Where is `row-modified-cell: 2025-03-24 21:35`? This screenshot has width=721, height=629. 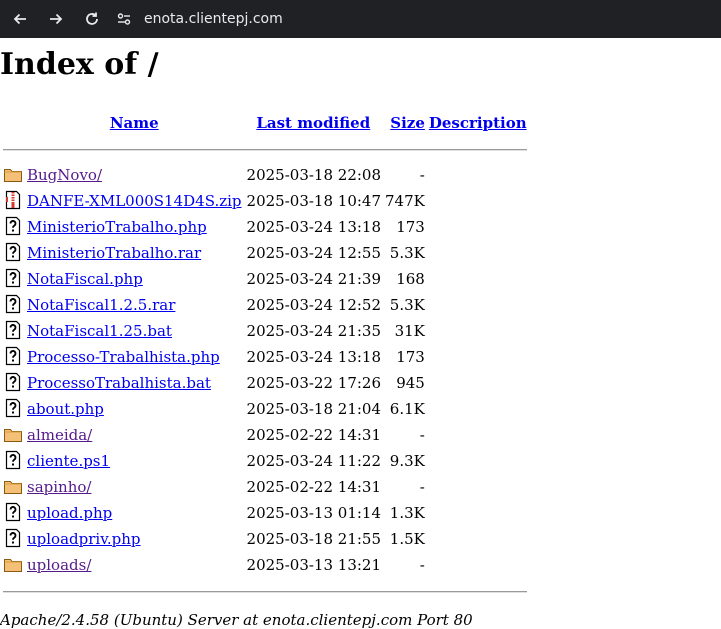
row-modified-cell: 2025-03-24 21:35 is located at coordinates (314, 331).